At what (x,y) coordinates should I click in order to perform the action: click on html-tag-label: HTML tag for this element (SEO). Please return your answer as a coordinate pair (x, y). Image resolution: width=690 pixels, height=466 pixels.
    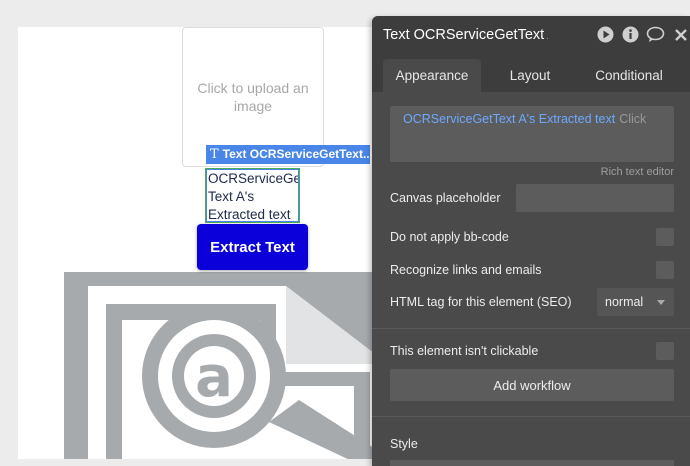
    Looking at the image, I should click on (481, 302).